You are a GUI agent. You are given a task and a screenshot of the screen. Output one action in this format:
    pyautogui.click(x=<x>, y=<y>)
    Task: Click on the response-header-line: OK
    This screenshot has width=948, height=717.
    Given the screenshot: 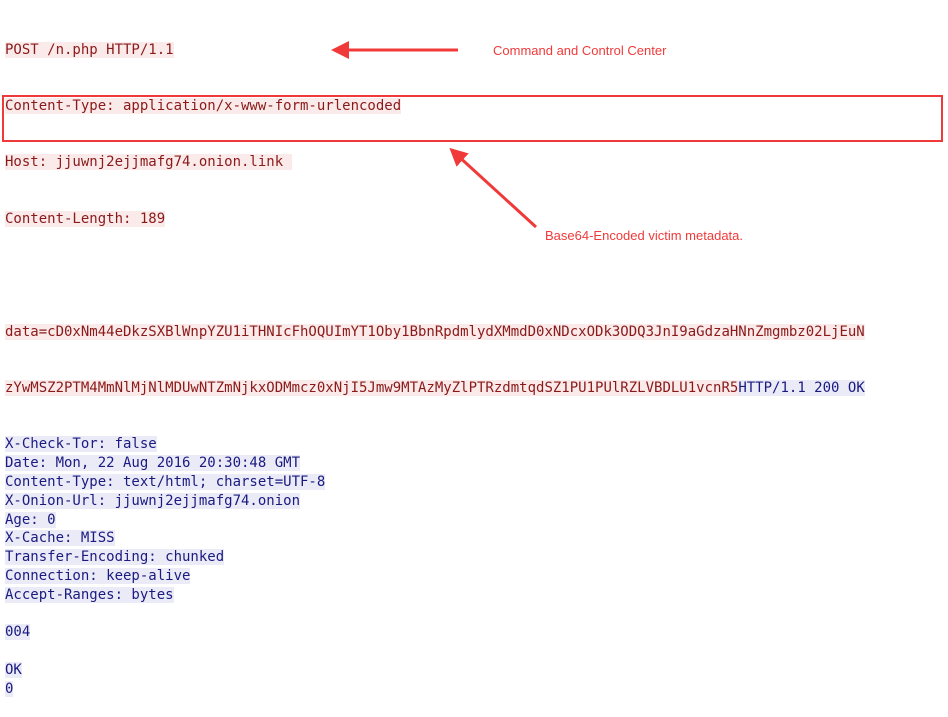 What is the action you would take?
    pyautogui.click(x=13, y=669)
    